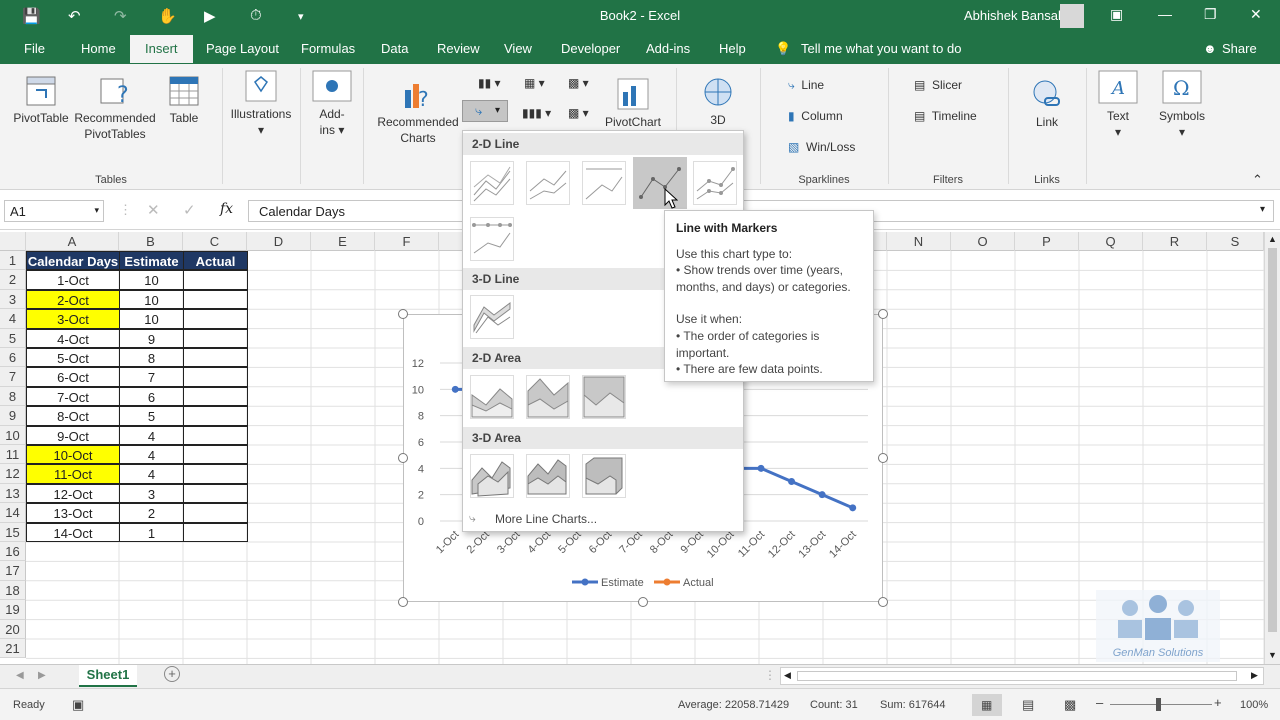  Describe the element at coordinates (407, 241) in the screenshot. I see `column-header-f: F` at that location.